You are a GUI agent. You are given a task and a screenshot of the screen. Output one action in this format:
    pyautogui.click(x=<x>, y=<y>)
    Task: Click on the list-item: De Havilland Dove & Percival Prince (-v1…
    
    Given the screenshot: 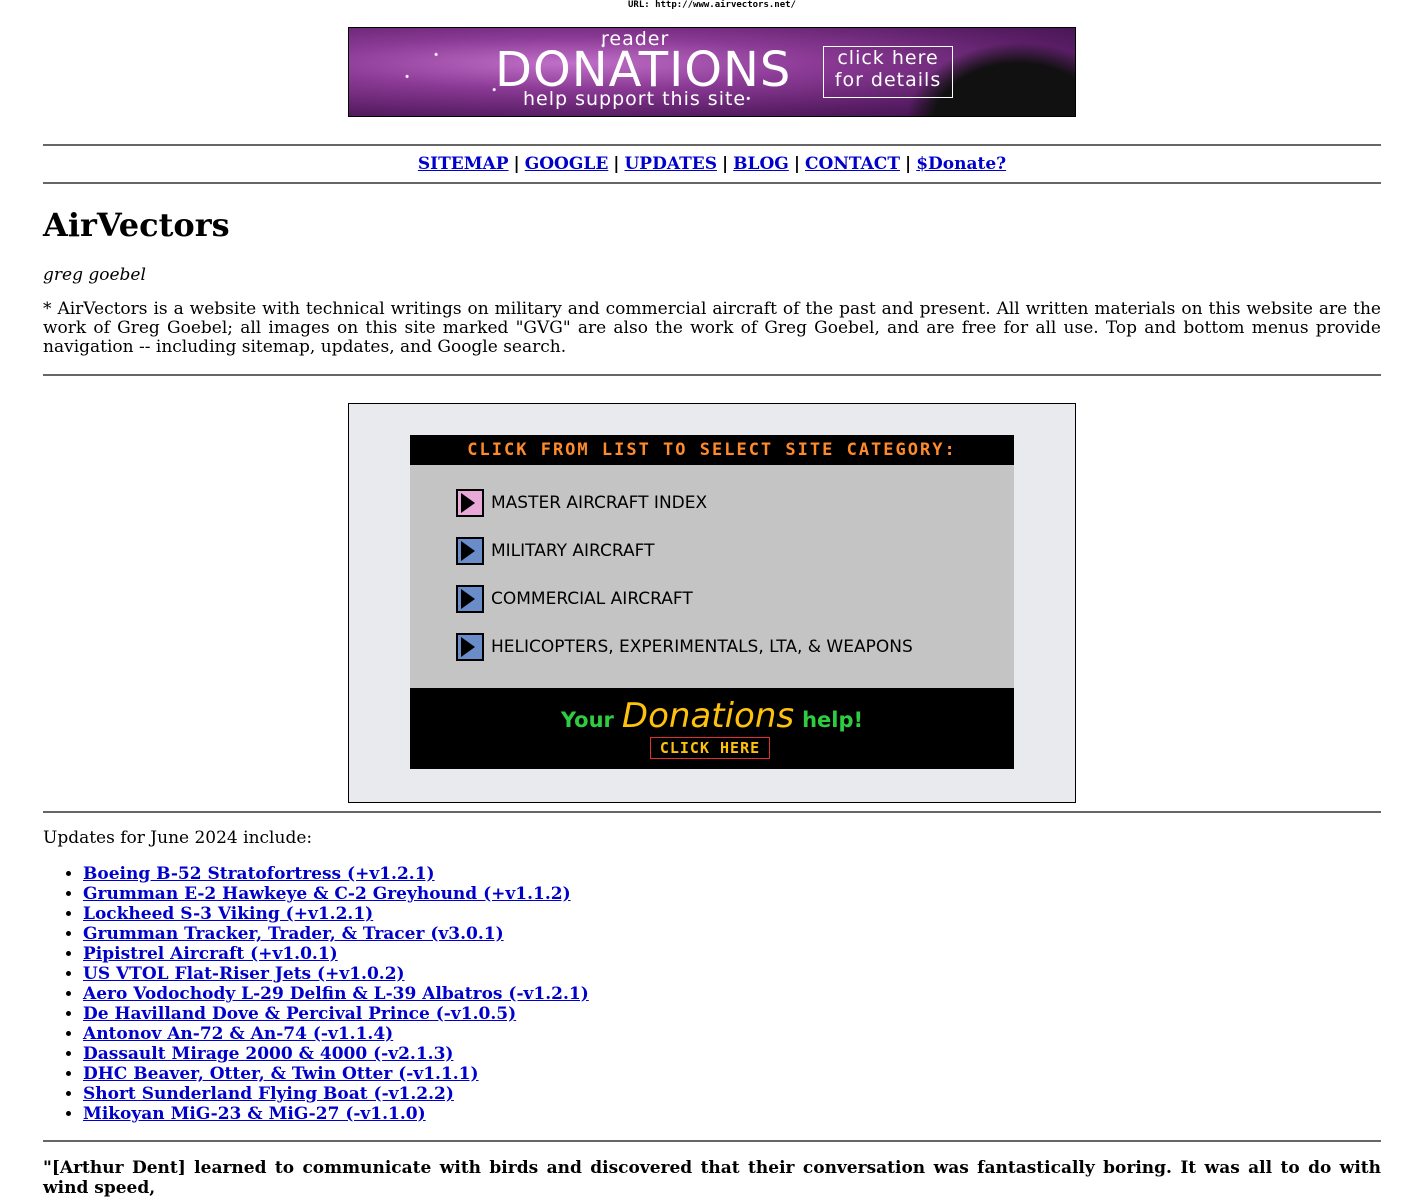 What is the action you would take?
    pyautogui.click(x=336, y=1014)
    